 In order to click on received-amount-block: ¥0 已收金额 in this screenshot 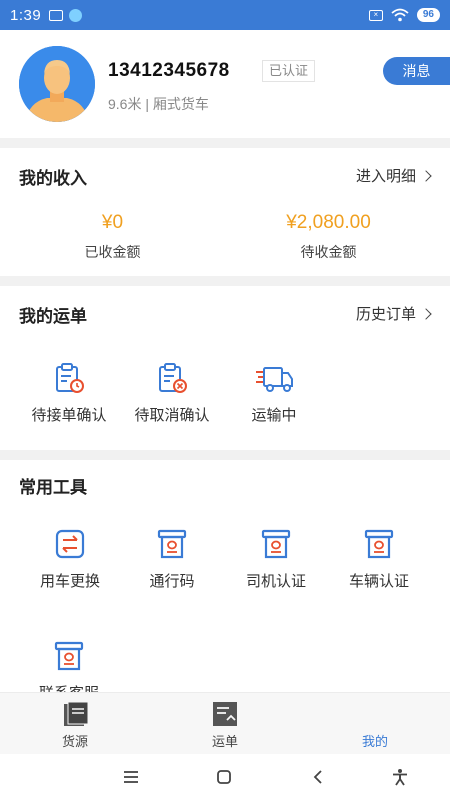, I will do `click(112, 237)`.